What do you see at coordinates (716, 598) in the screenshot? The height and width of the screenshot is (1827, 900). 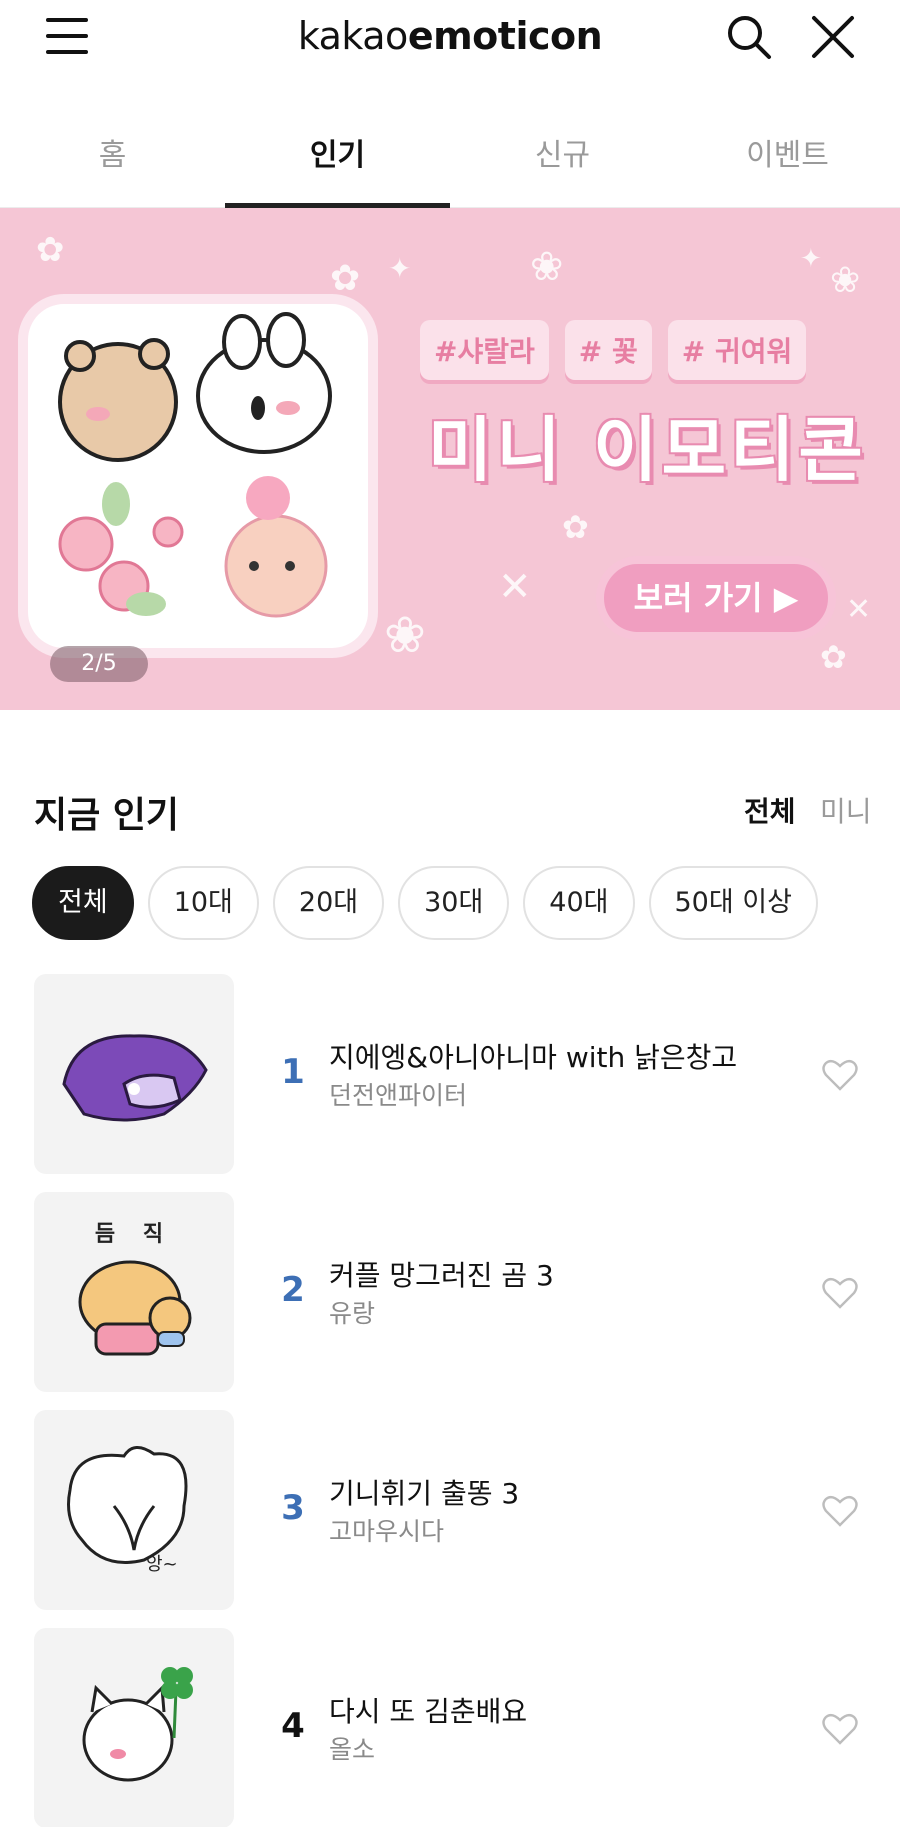 I see `banner-go-button: 보러 가기 ▶` at bounding box center [716, 598].